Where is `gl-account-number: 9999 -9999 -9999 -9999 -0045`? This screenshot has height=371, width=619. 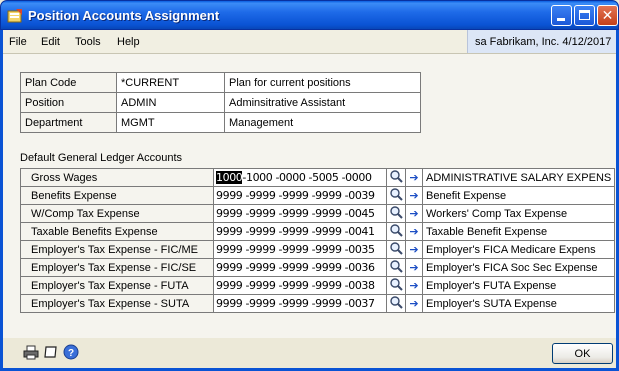 gl-account-number: 9999 -9999 -9999 -9999 -0045 is located at coordinates (295, 213).